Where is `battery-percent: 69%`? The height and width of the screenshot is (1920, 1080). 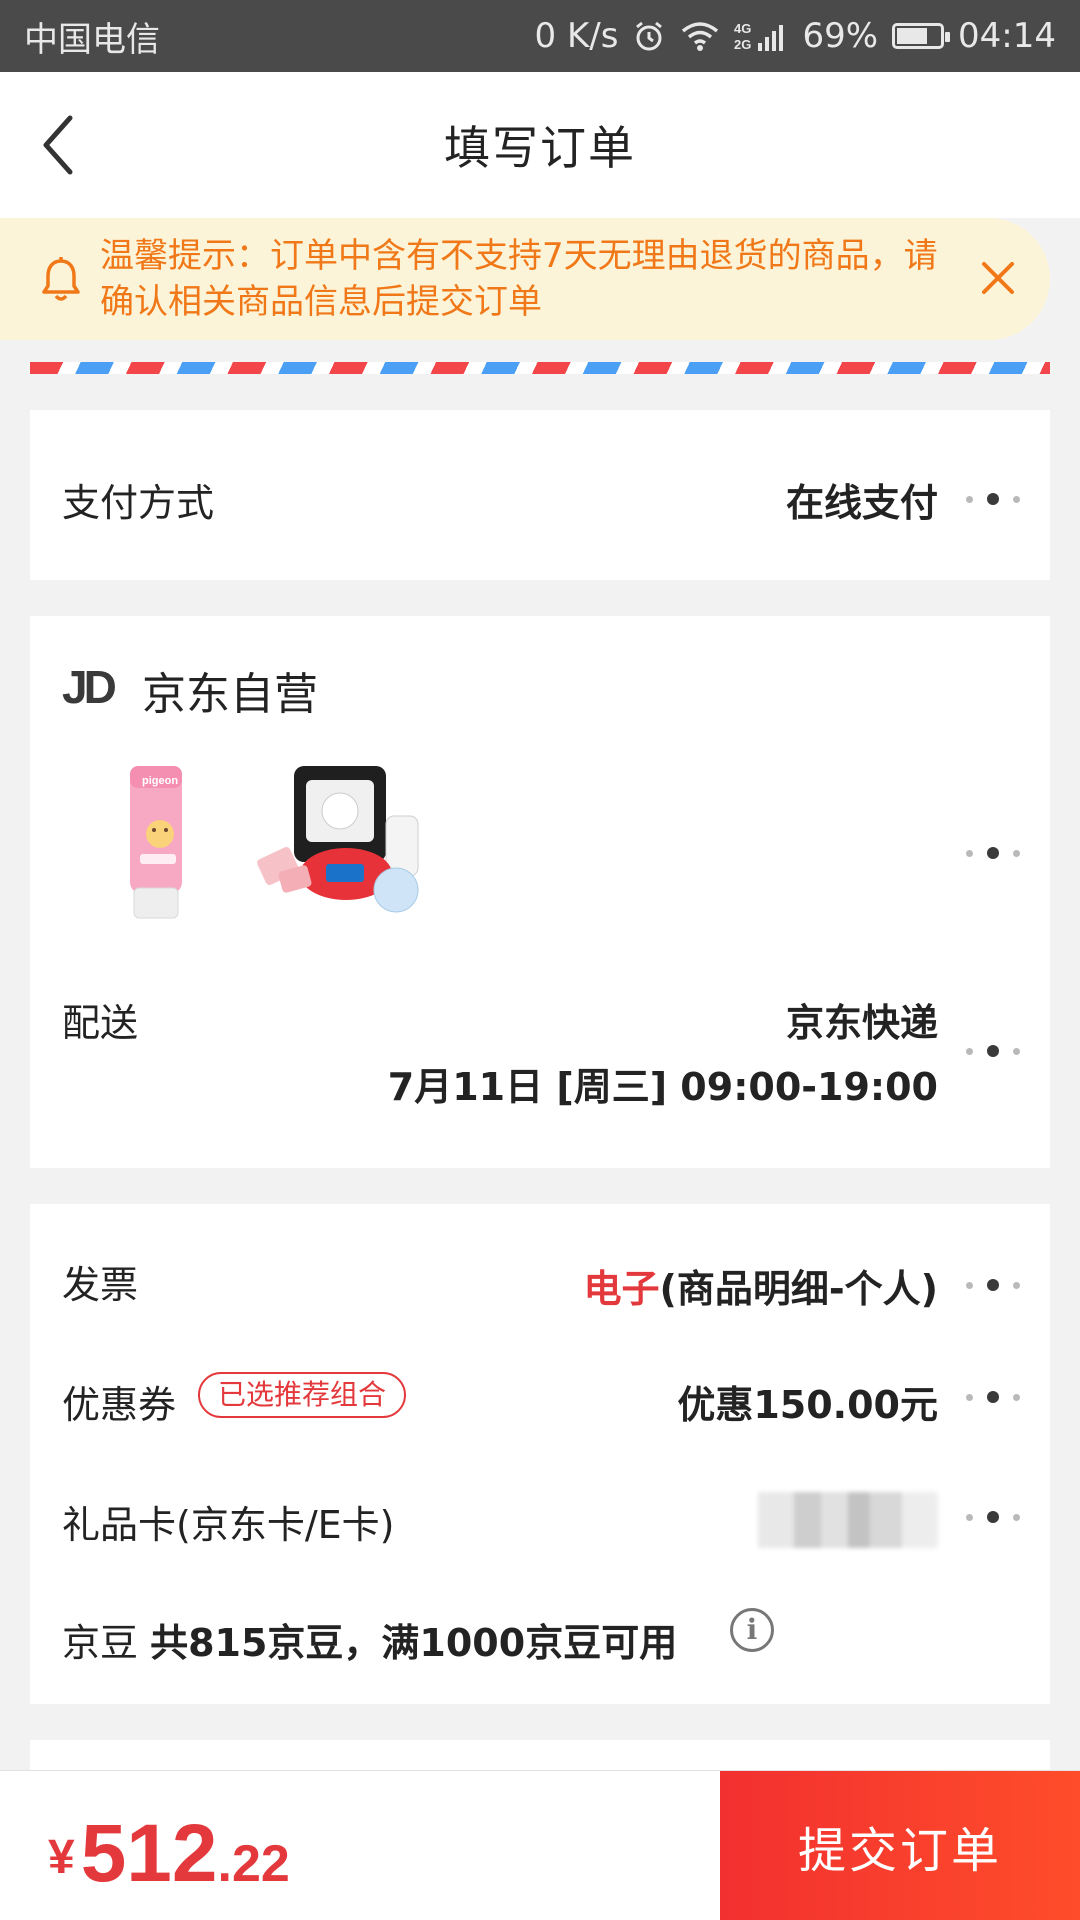 battery-percent: 69% is located at coordinates (840, 36).